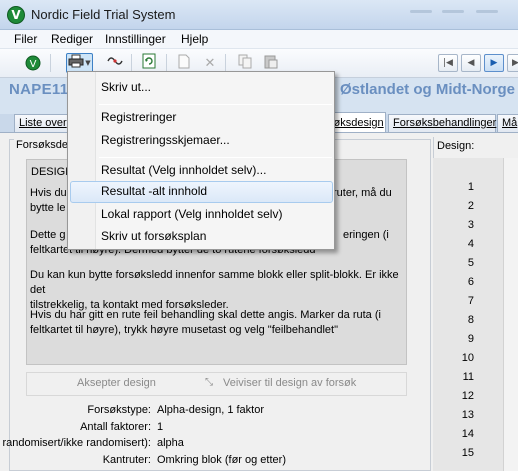 The height and width of the screenshot is (471, 518). Describe the element at coordinates (119, 410) in the screenshot. I see `property-label: Forsøkstype:` at that location.